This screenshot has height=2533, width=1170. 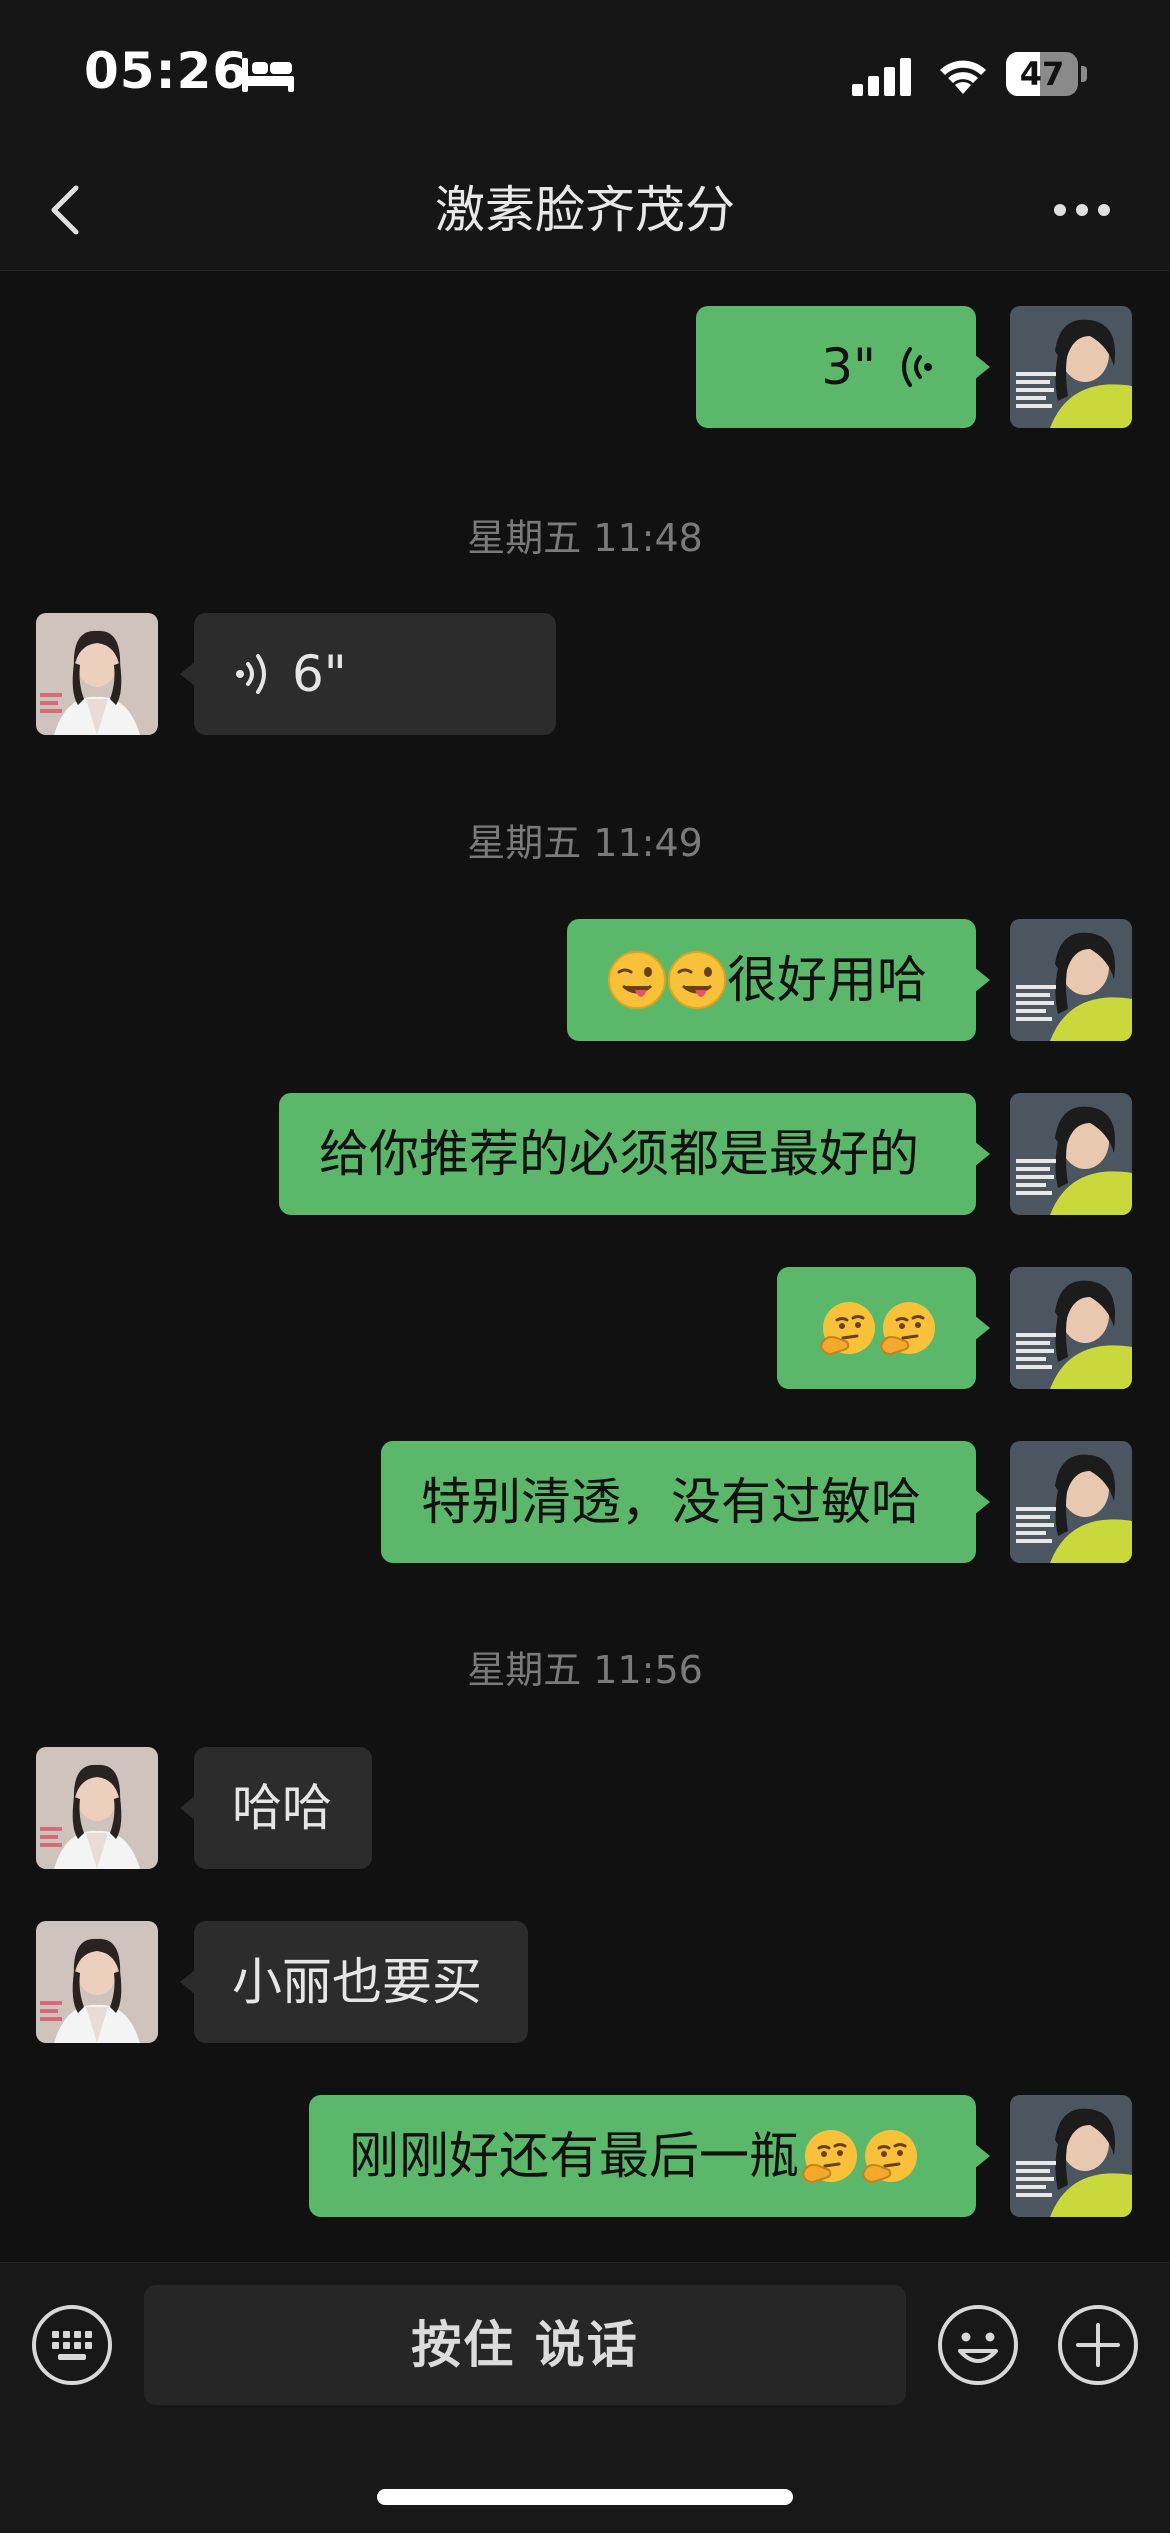 What do you see at coordinates (585, 2497) in the screenshot?
I see `home-indicator` at bounding box center [585, 2497].